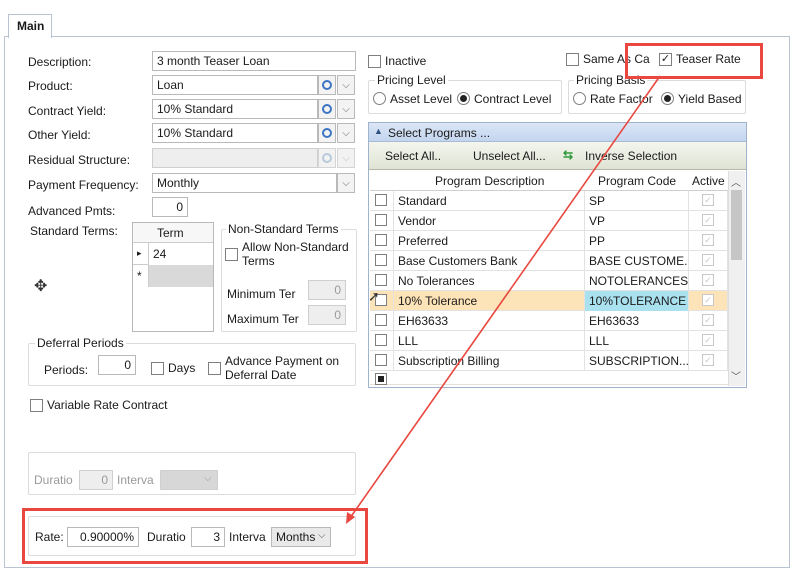  What do you see at coordinates (374, 296) in the screenshot?
I see `pointer-cursor-icon: ➚` at bounding box center [374, 296].